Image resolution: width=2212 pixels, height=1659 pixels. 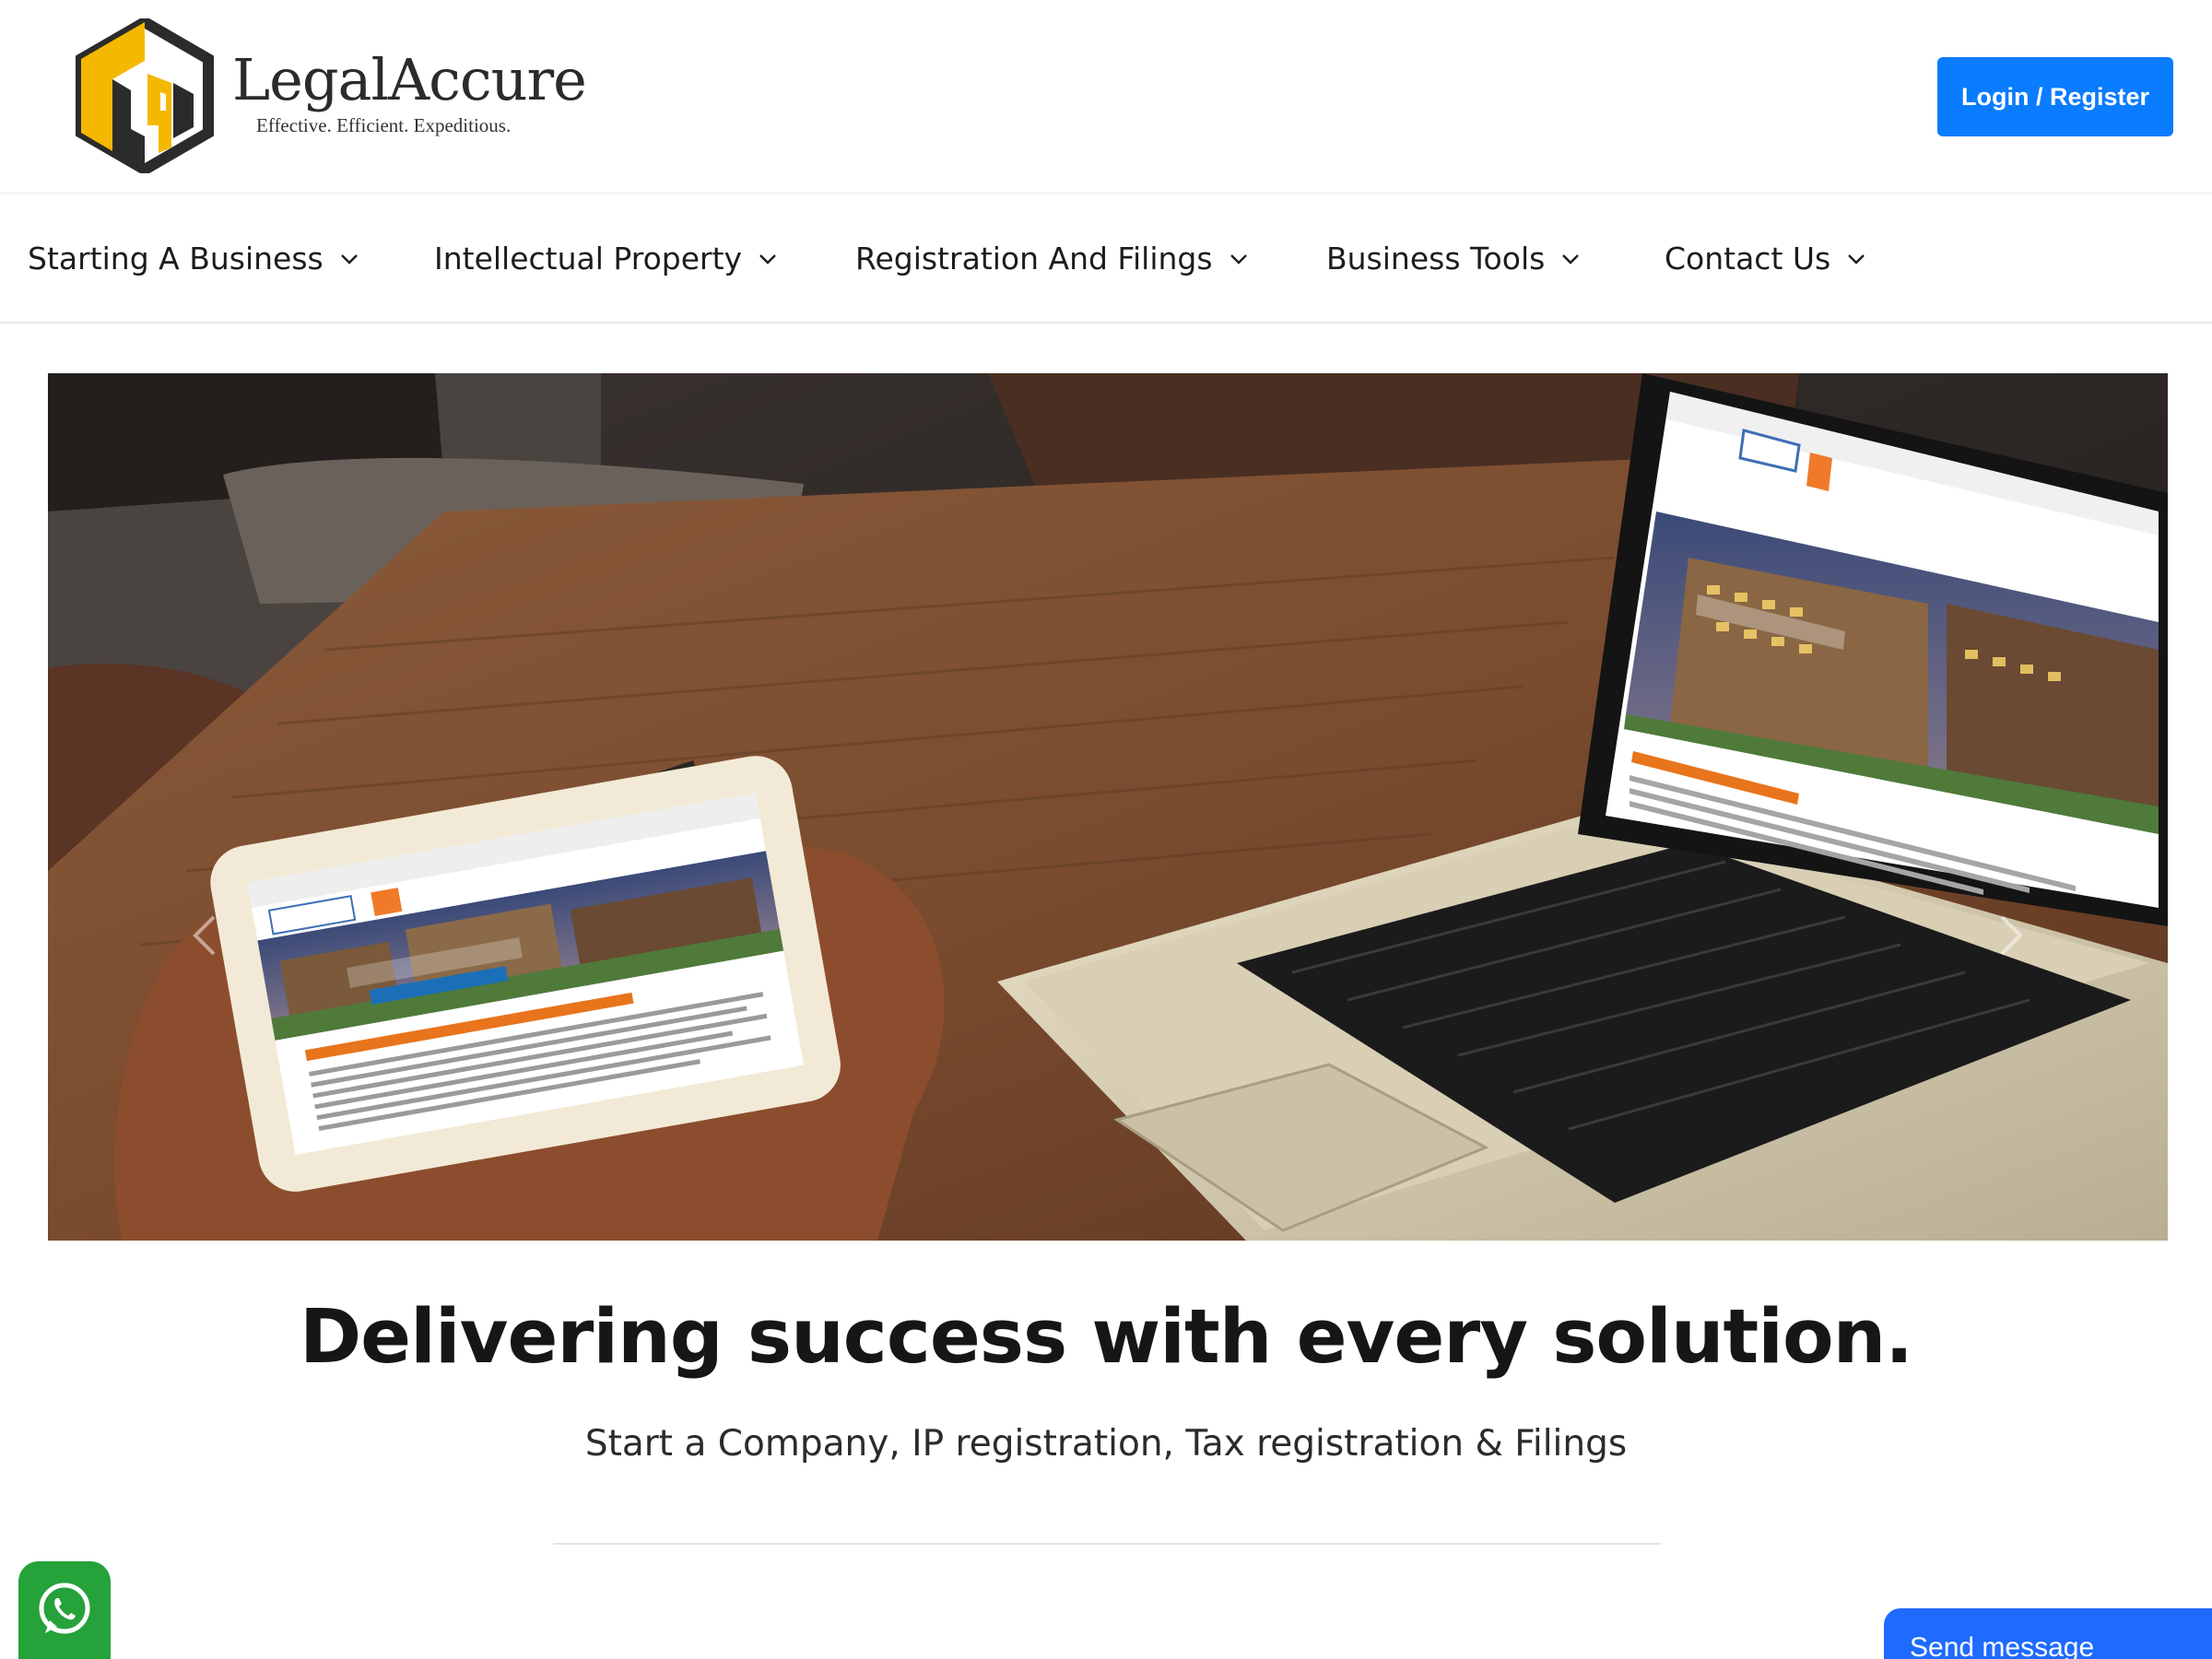 I want to click on nav-item-starting-a-business: Starting A Business, so click(x=193, y=258).